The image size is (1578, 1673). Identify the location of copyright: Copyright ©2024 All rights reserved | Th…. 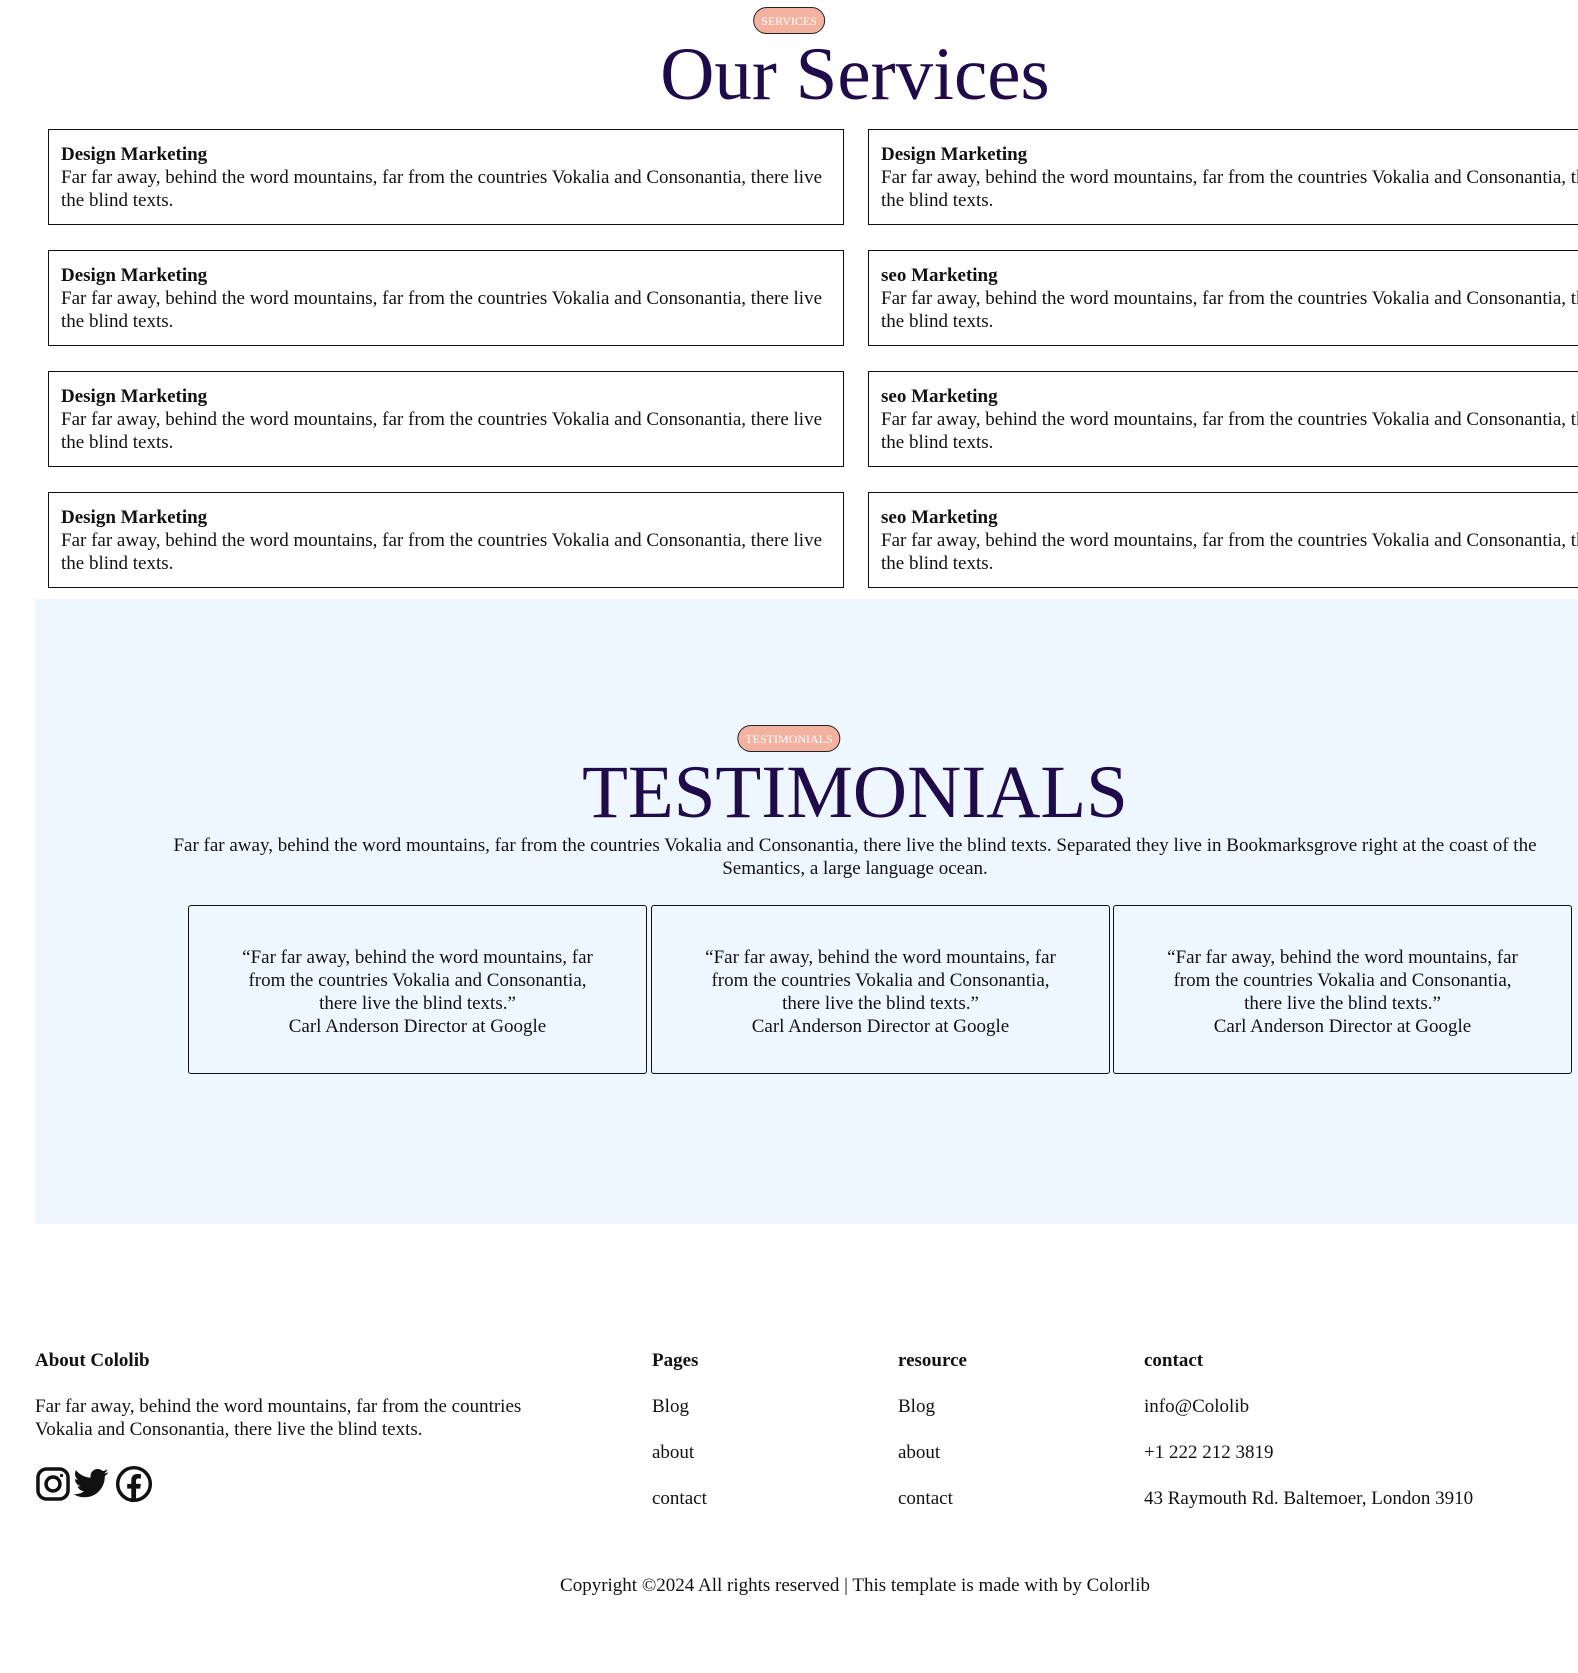
(855, 1585).